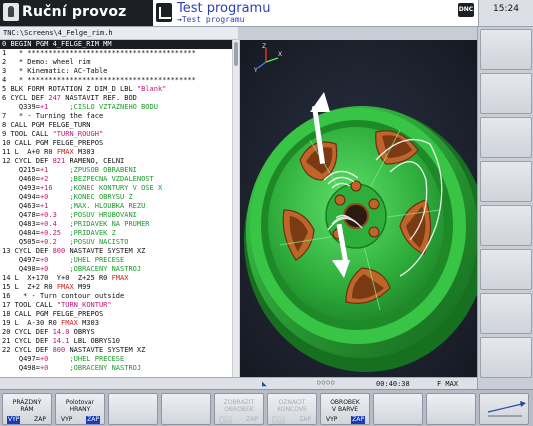 The height and width of the screenshot is (426, 533). What do you see at coordinates (116, 125) in the screenshot?
I see `program-line: 8 CALL PGM FELGE_TURN` at bounding box center [116, 125].